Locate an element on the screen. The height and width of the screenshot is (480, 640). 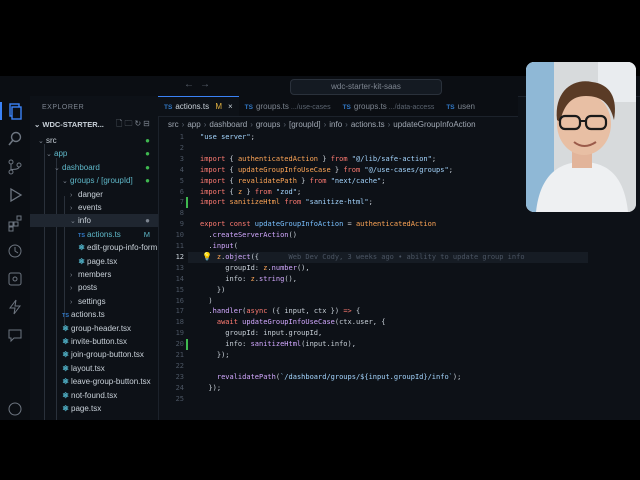
line-number: 16 is located at coordinates (179, 300).